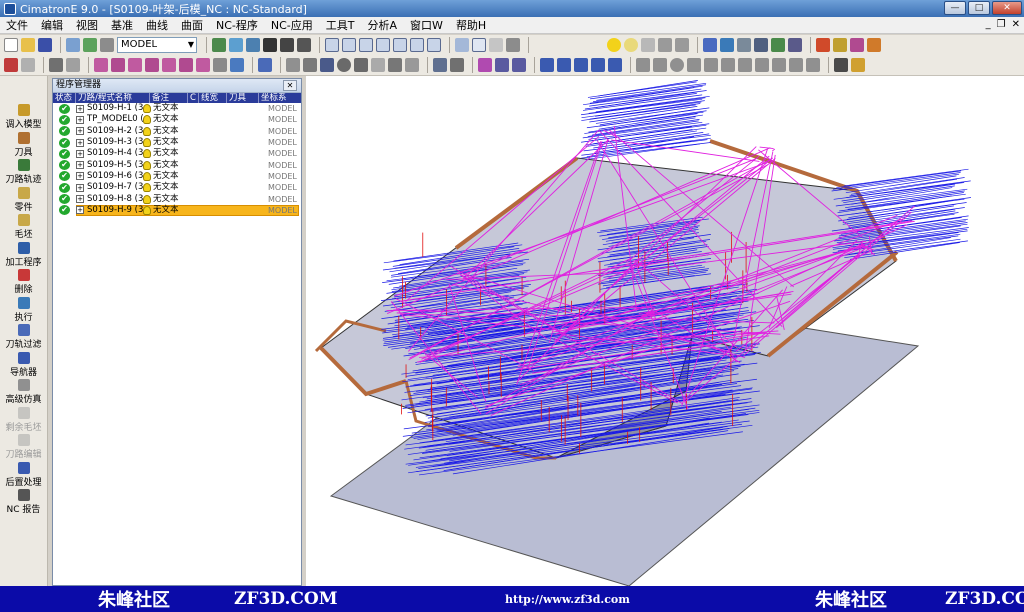  Describe the element at coordinates (203, 65) in the screenshot. I see `fillet-icon` at that location.